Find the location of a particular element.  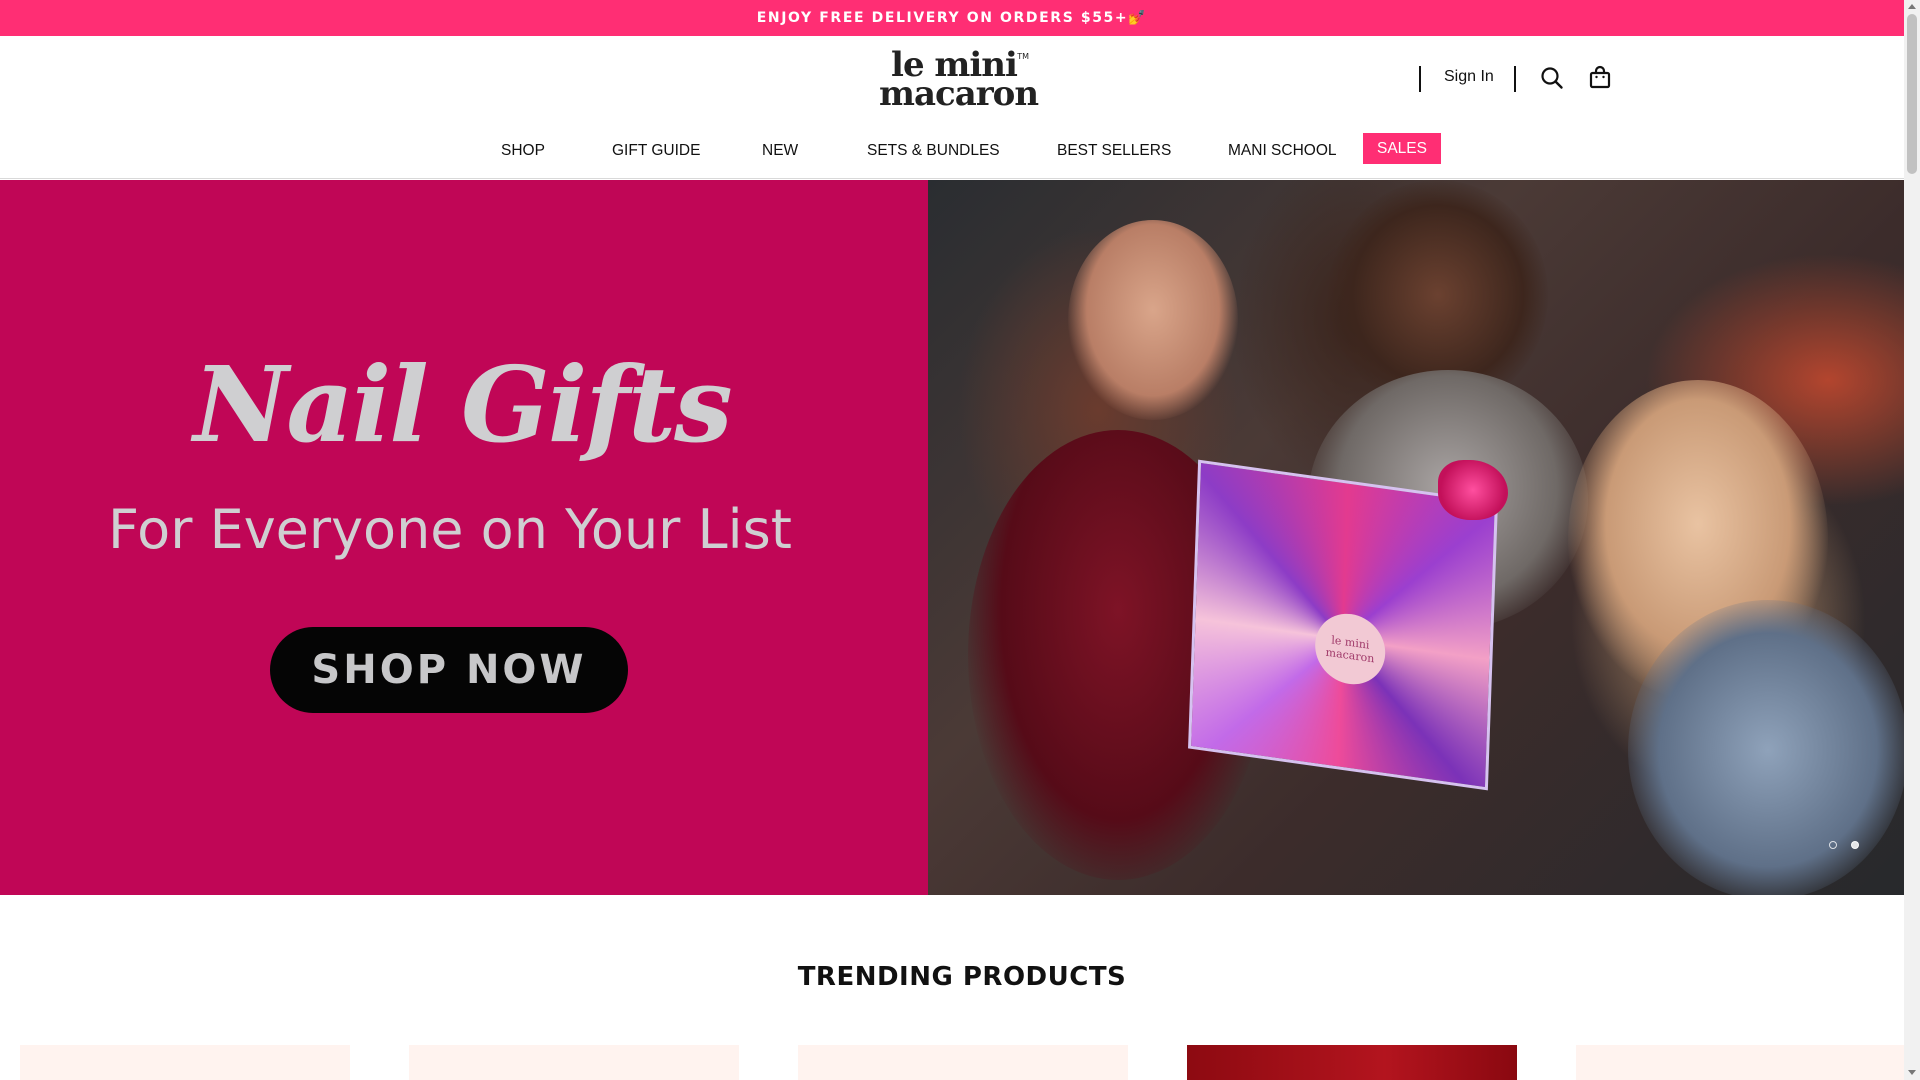

nav-item-best-sellers: BEST SELLERS is located at coordinates (1114, 151).